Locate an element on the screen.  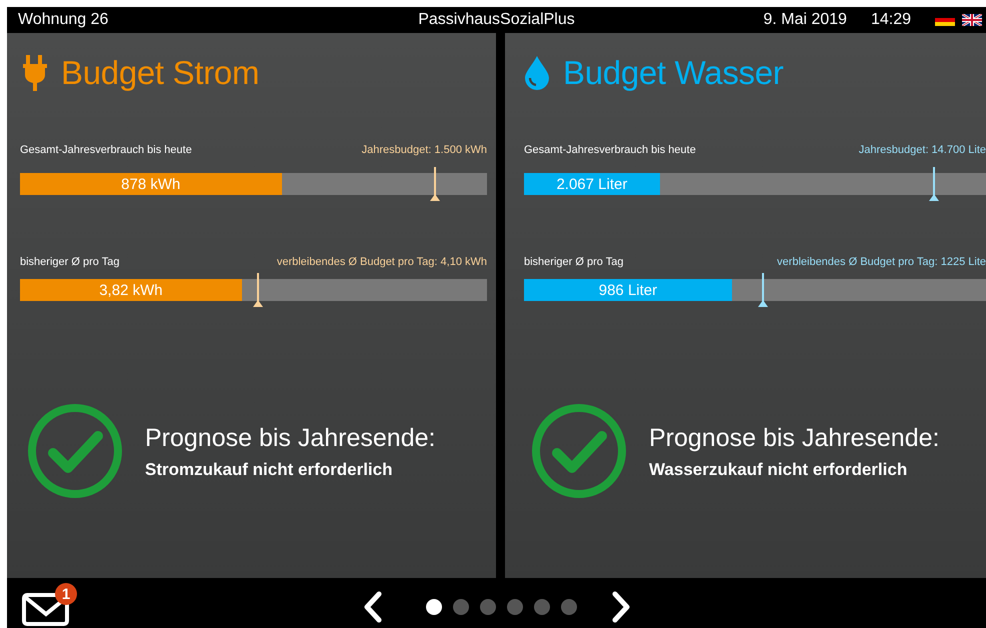
time-label: 14:29 is located at coordinates (890, 20).